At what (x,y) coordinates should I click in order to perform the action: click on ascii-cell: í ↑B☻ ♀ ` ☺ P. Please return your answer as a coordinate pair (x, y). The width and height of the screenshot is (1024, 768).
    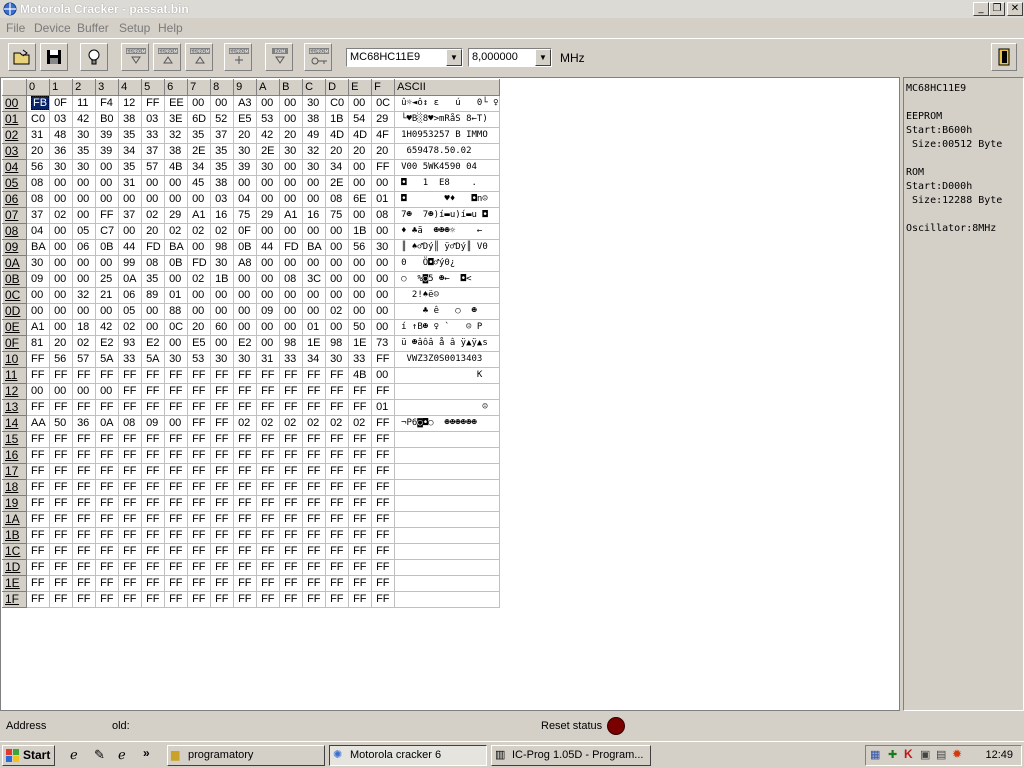
    Looking at the image, I should click on (447, 327).